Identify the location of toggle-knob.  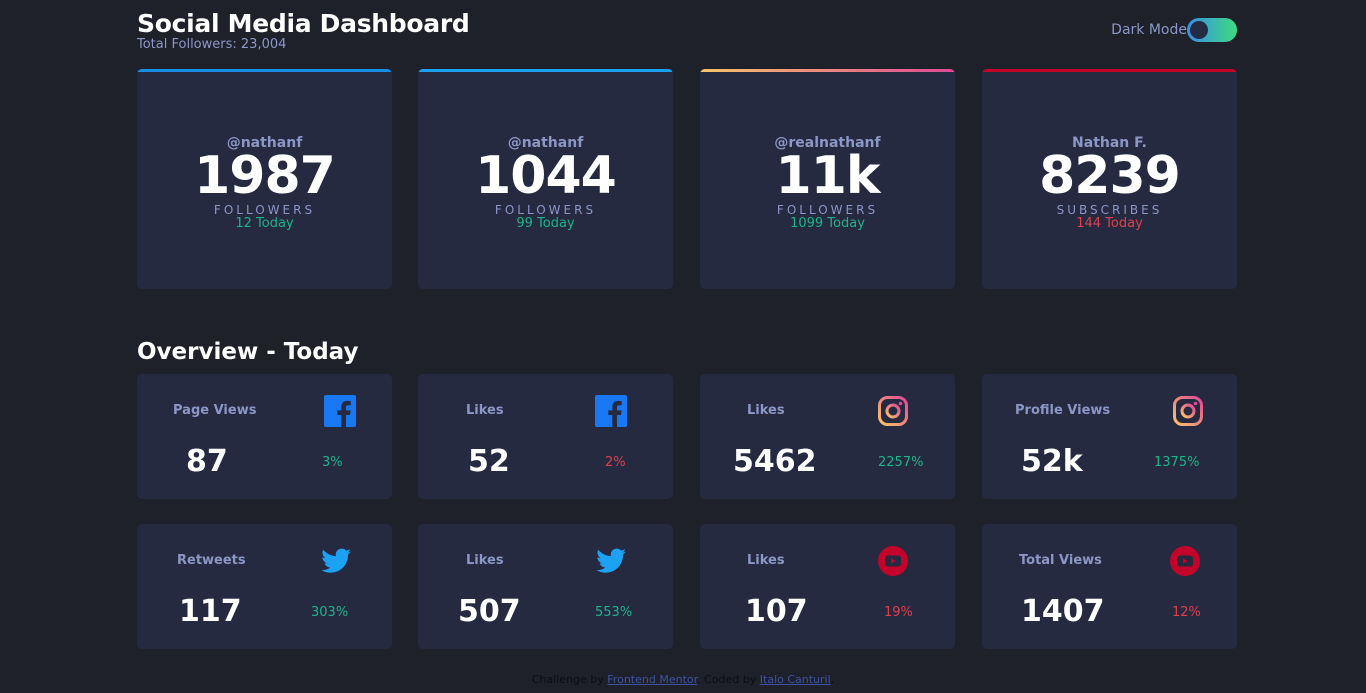
(1199, 30).